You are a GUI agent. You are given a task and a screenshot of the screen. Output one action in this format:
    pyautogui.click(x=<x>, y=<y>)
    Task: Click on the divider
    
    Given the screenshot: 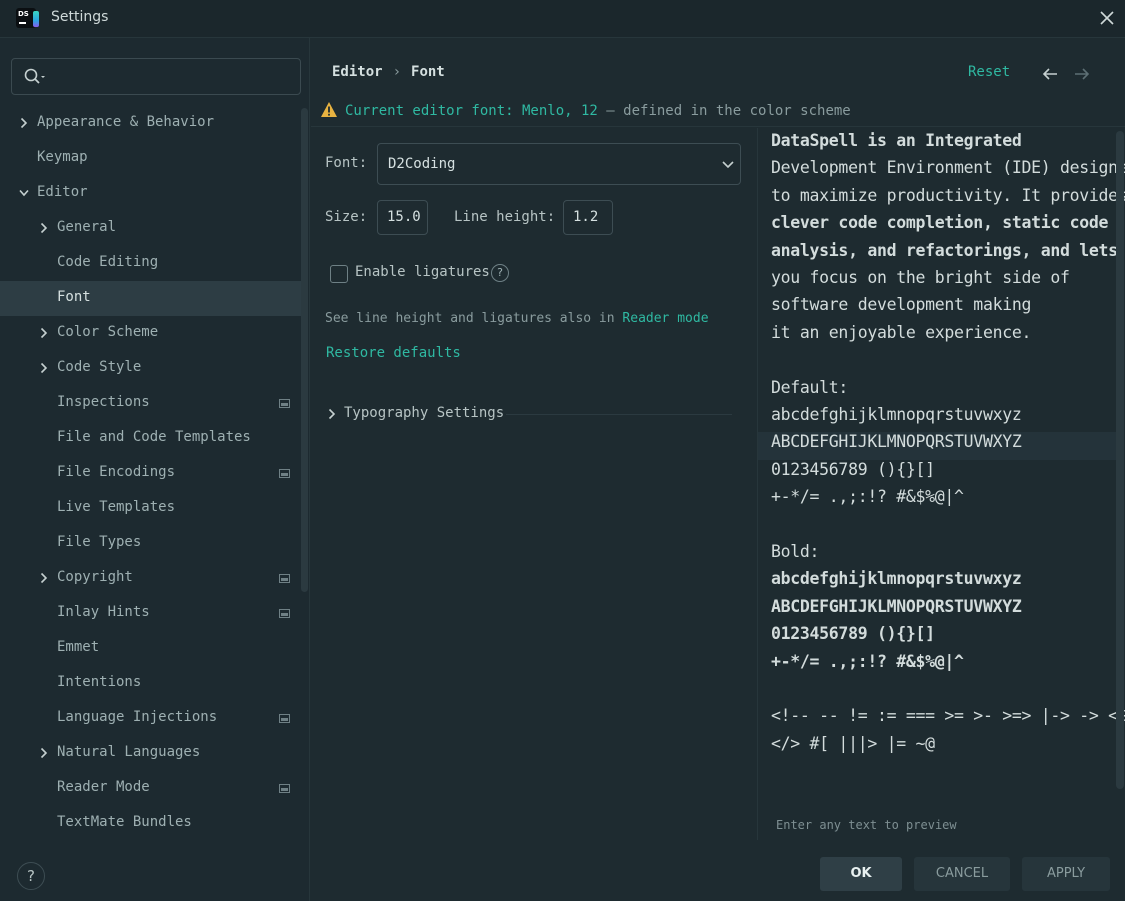 What is the action you would take?
    pyautogui.click(x=619, y=414)
    